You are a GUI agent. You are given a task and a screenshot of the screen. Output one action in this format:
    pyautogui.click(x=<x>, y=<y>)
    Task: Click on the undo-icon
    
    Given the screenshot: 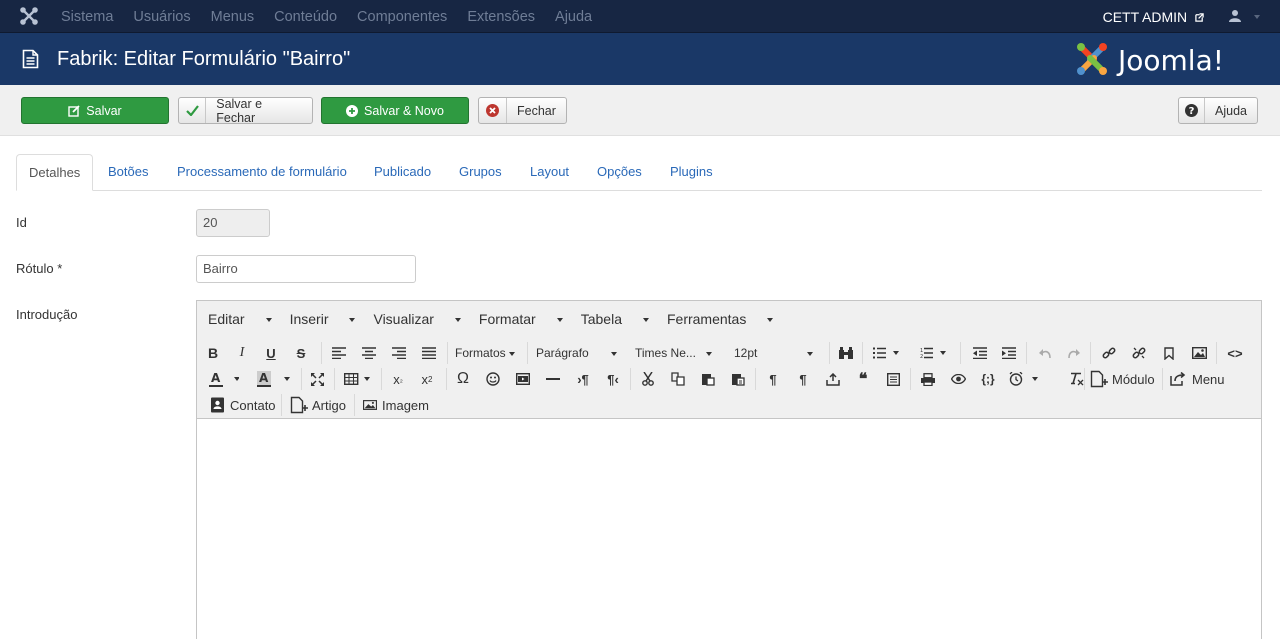 What is the action you would take?
    pyautogui.click(x=1045, y=353)
    